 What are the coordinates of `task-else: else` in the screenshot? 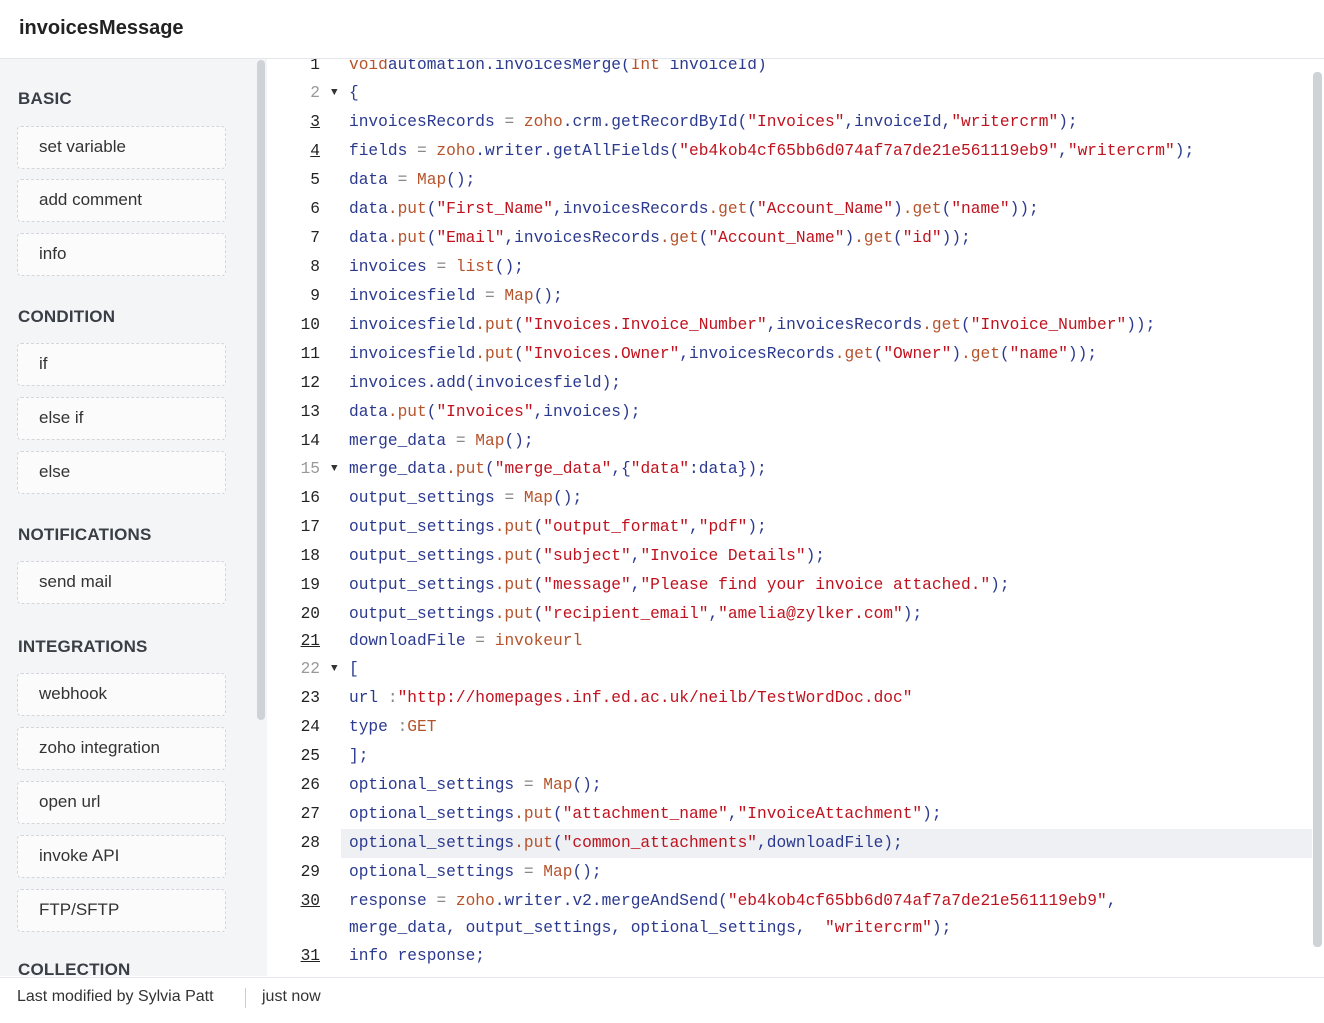 It's located at (121, 472).